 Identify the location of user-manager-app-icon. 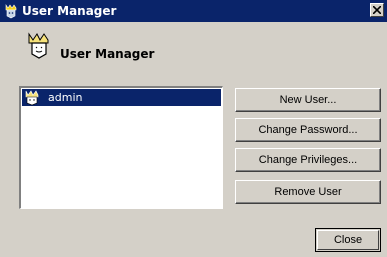
(11, 11).